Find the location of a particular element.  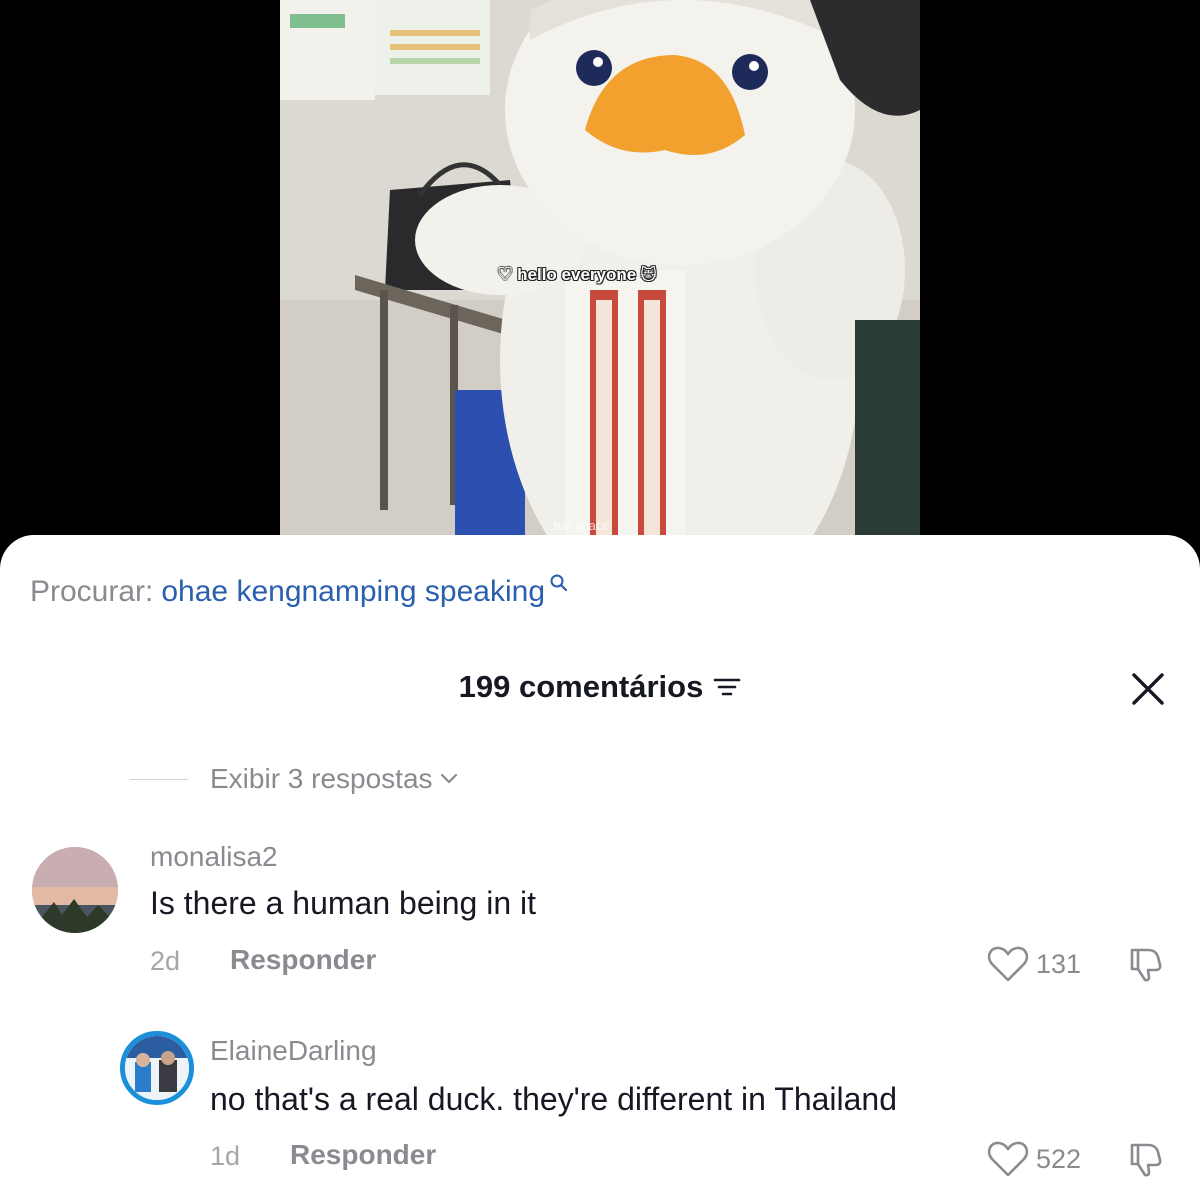

comment-text: Is there a human being in it is located at coordinates (343, 903).